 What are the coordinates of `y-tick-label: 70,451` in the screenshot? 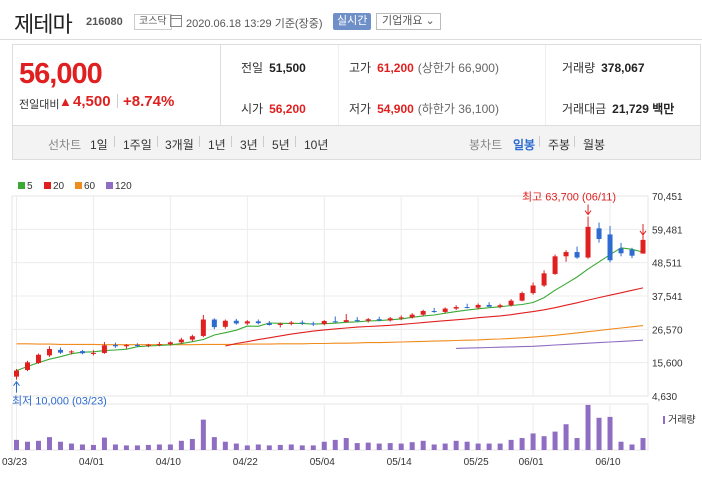 It's located at (667, 197).